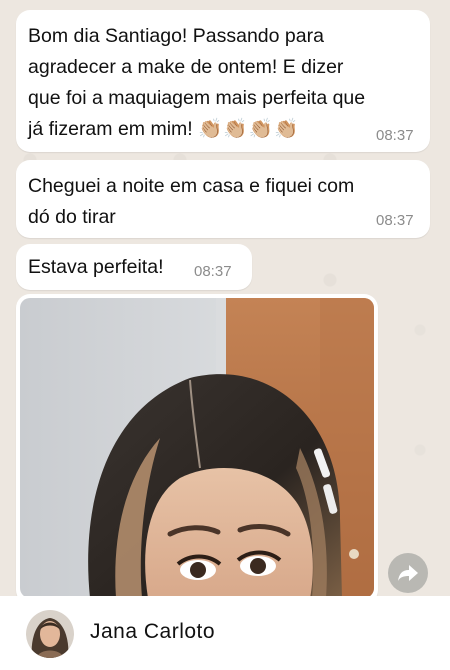 The width and height of the screenshot is (450, 670). Describe the element at coordinates (96, 267) in the screenshot. I see `message-text-3: Estava perfeita!` at that location.